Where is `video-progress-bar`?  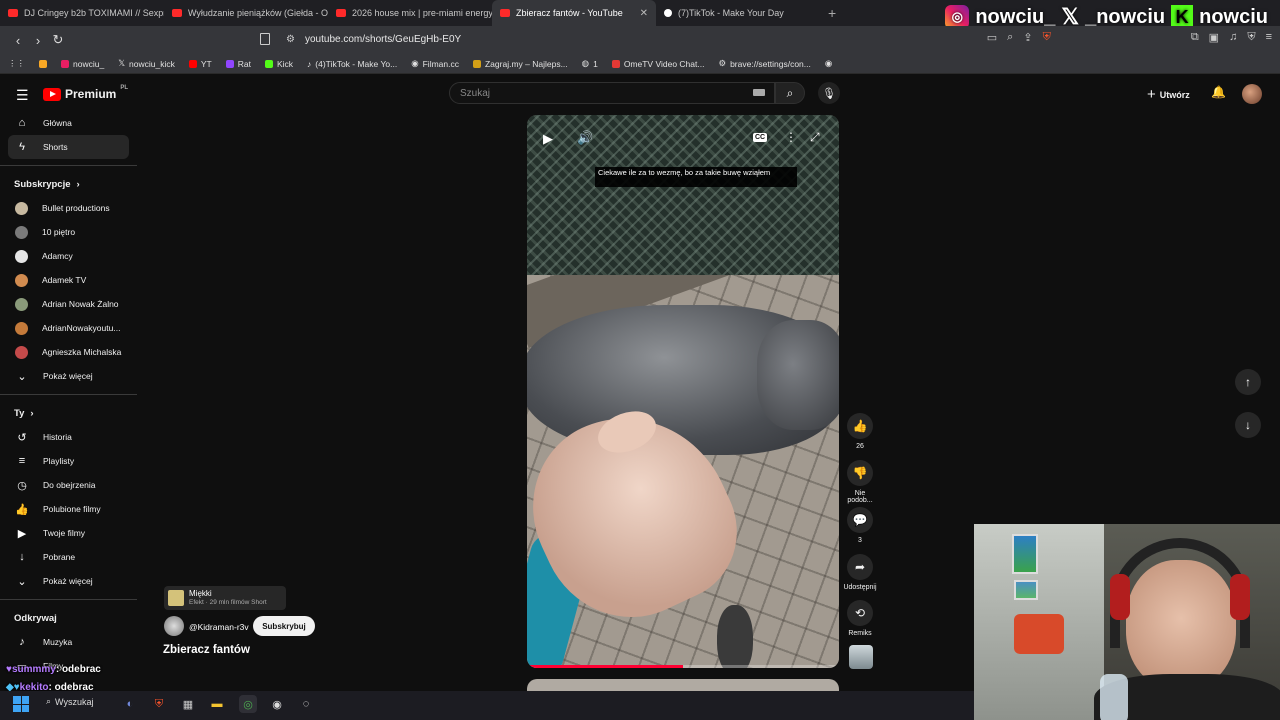
video-progress-bar is located at coordinates (683, 666).